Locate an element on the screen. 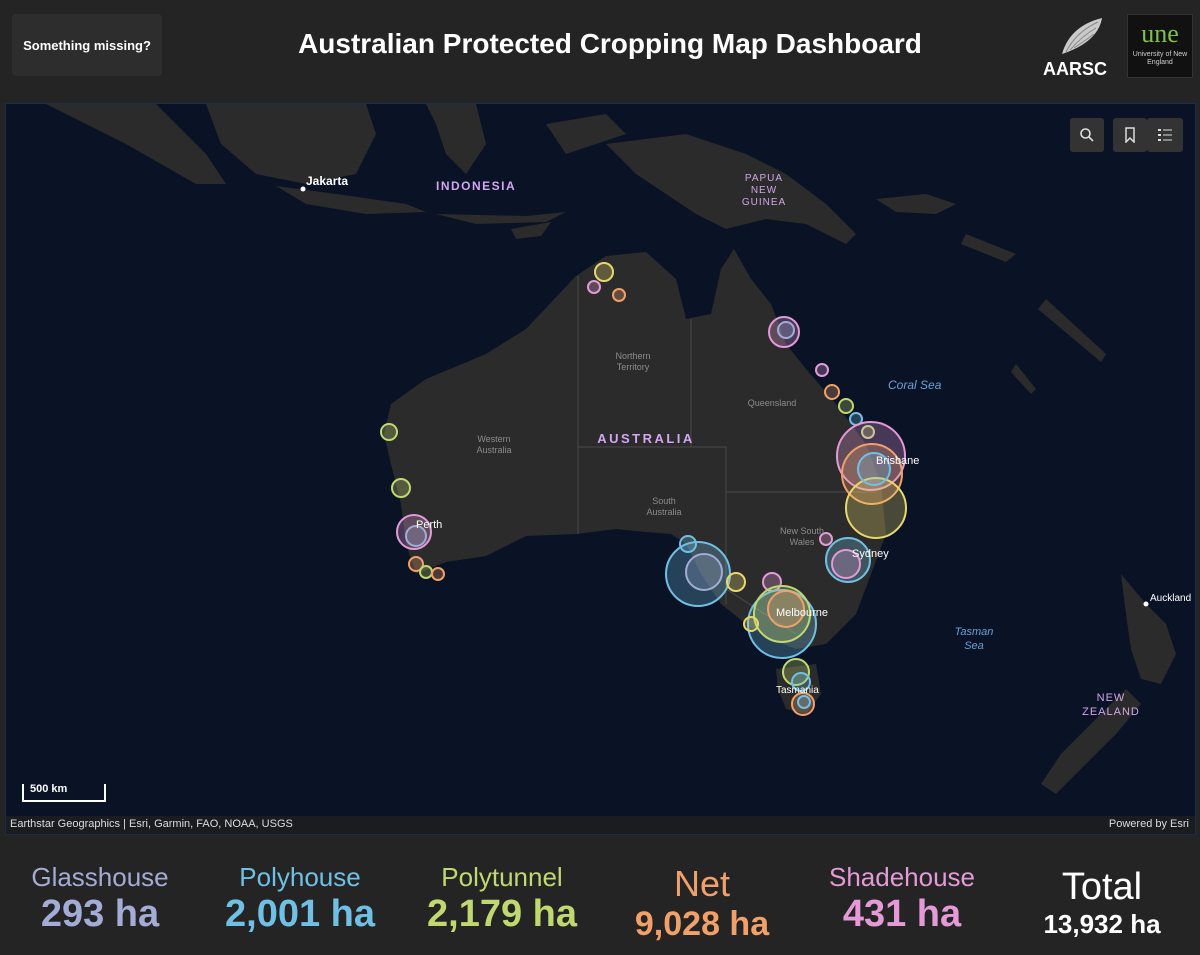 This screenshot has width=1200, height=955. label-nsw-2: Wales is located at coordinates (802, 542).